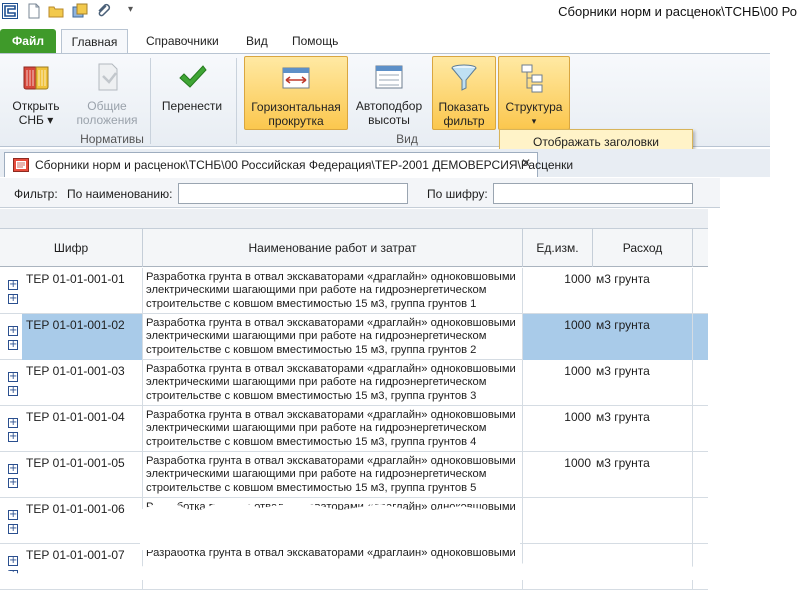 The width and height of the screenshot is (801, 590). What do you see at coordinates (82, 383) in the screenshot?
I see `cell-code: ТЕР 01-01-001-03` at bounding box center [82, 383].